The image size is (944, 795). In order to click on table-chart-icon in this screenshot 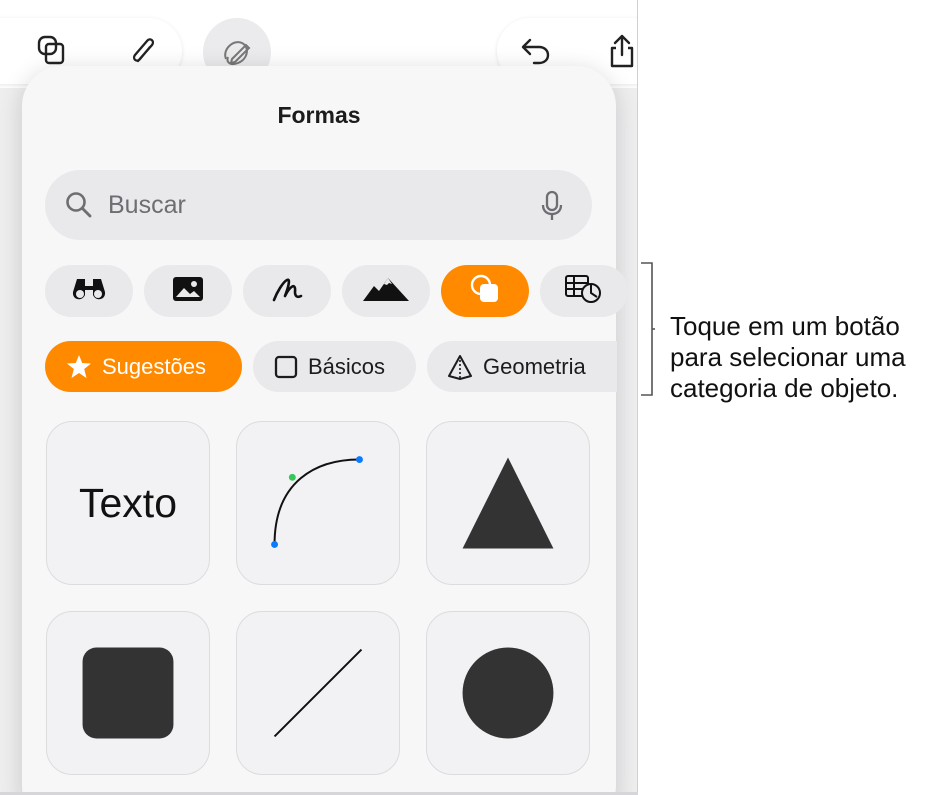, I will do `click(584, 291)`.